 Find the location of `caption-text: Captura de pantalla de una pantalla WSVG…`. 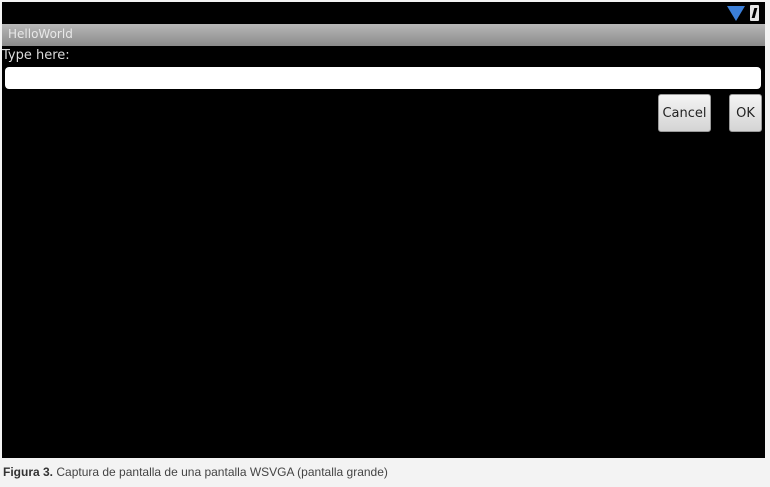

caption-text: Captura de pantalla de una pantalla WSVG… is located at coordinates (220, 472).